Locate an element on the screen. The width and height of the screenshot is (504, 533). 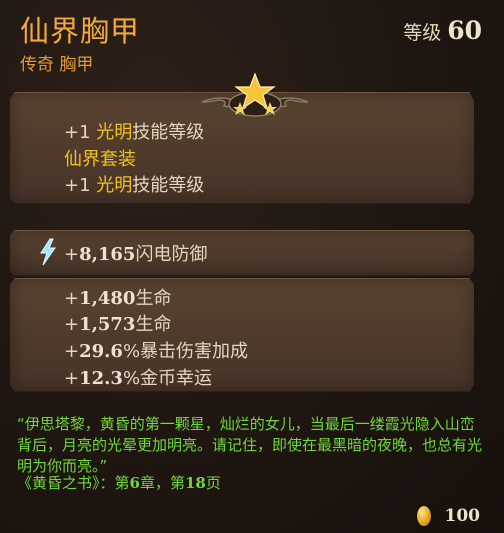
item-name: 仙界胸甲 is located at coordinates (80, 31).